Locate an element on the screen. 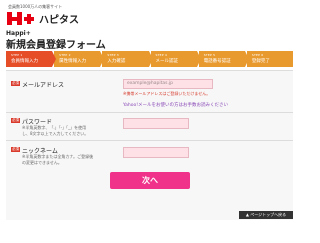 This screenshot has height=243, width=320. step-4: STEP 4 メール認証 is located at coordinates (175, 59).